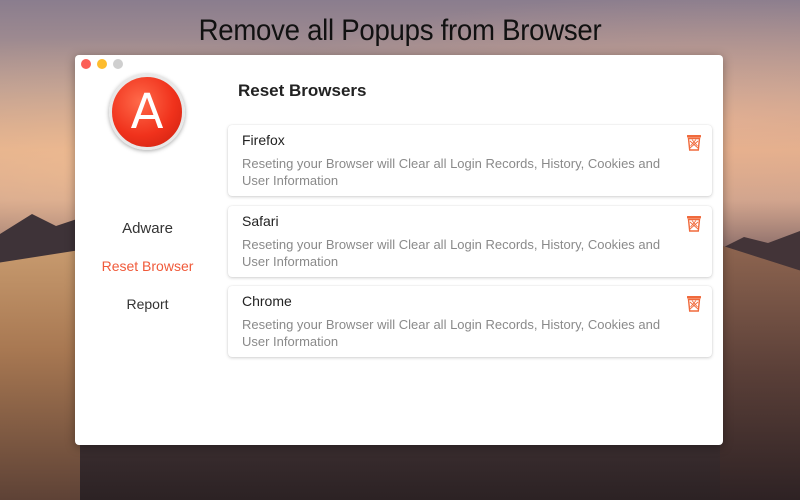  Describe the element at coordinates (260, 221) in the screenshot. I see `browser-name: Safari` at that location.